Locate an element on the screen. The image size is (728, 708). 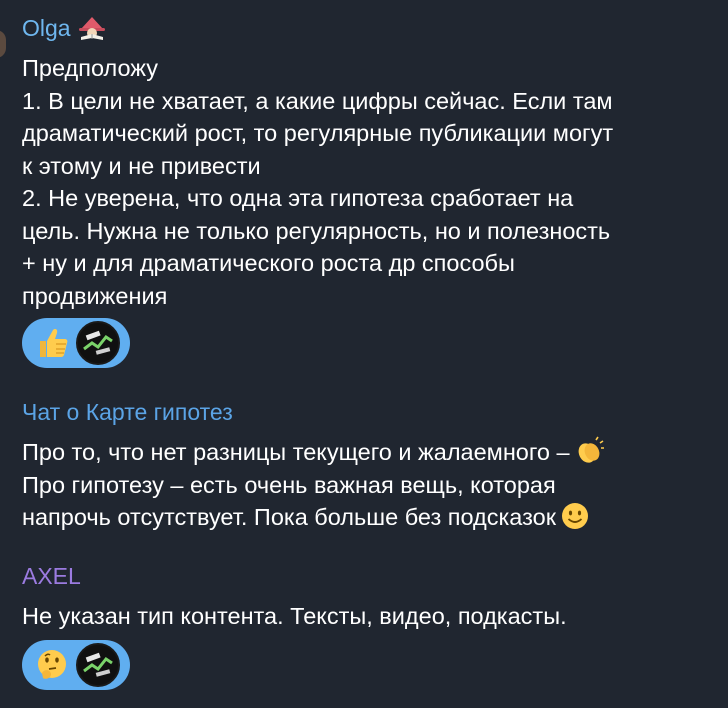
sender-name-row: Olga is located at coordinates (372, 28).